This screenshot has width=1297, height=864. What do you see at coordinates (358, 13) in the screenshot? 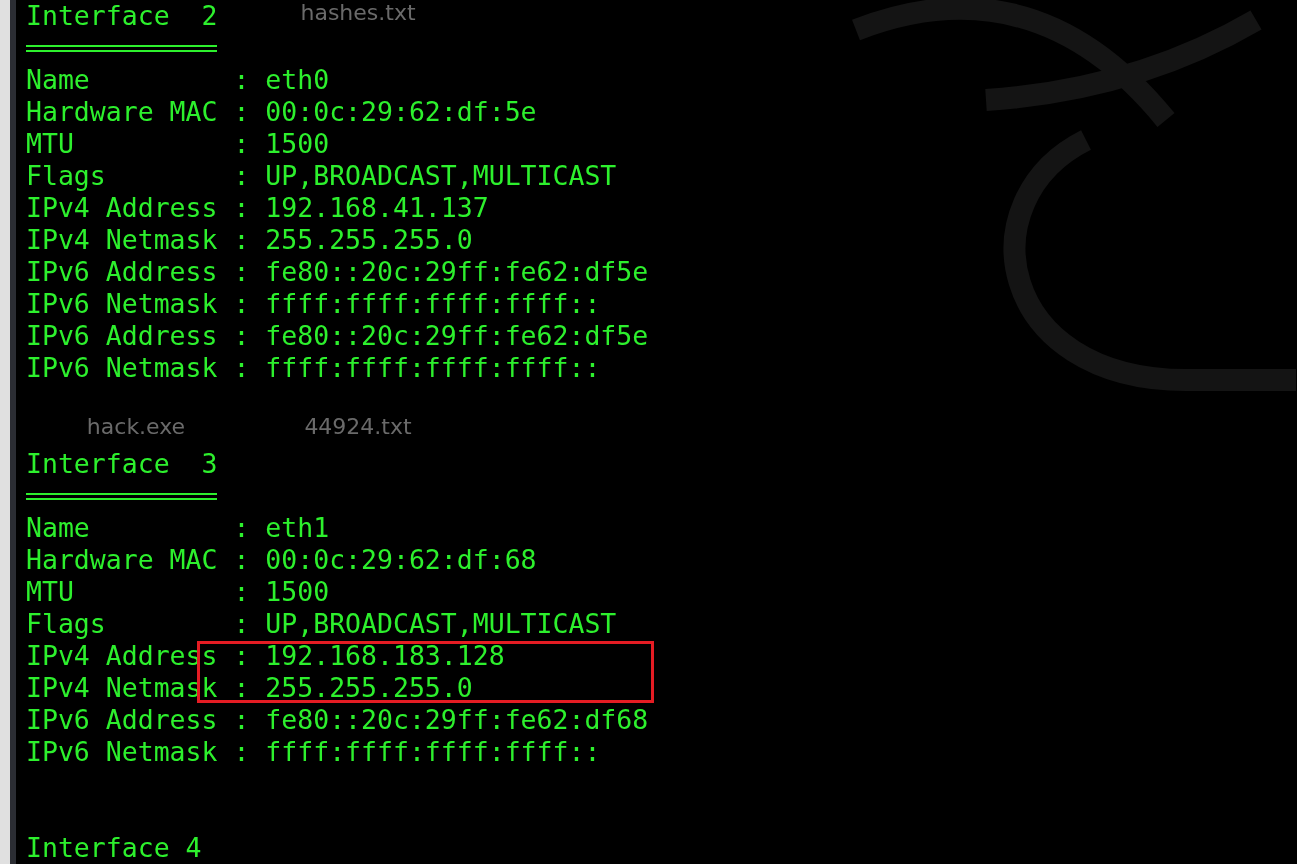
I see `desktop-icon-label: hashes.txt` at bounding box center [358, 13].